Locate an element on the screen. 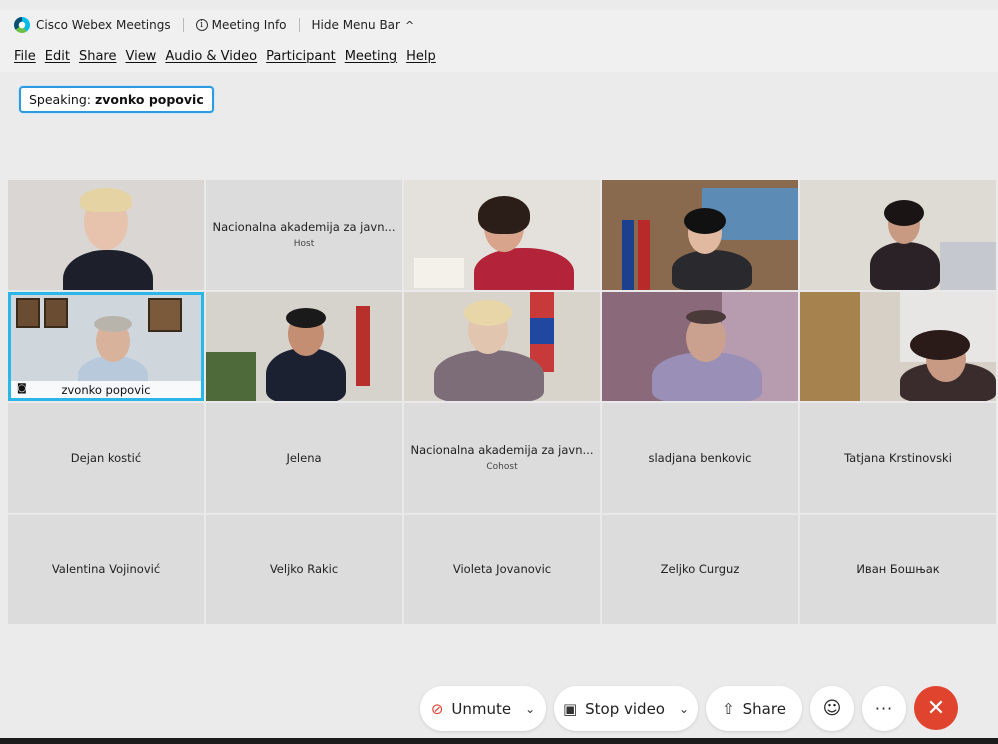  end-meeting-button: ✕ is located at coordinates (936, 708).